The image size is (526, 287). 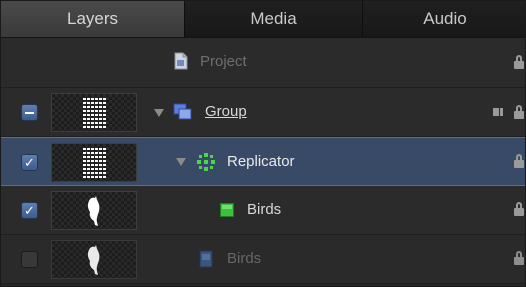 I want to click on document-icon, so click(x=181, y=63).